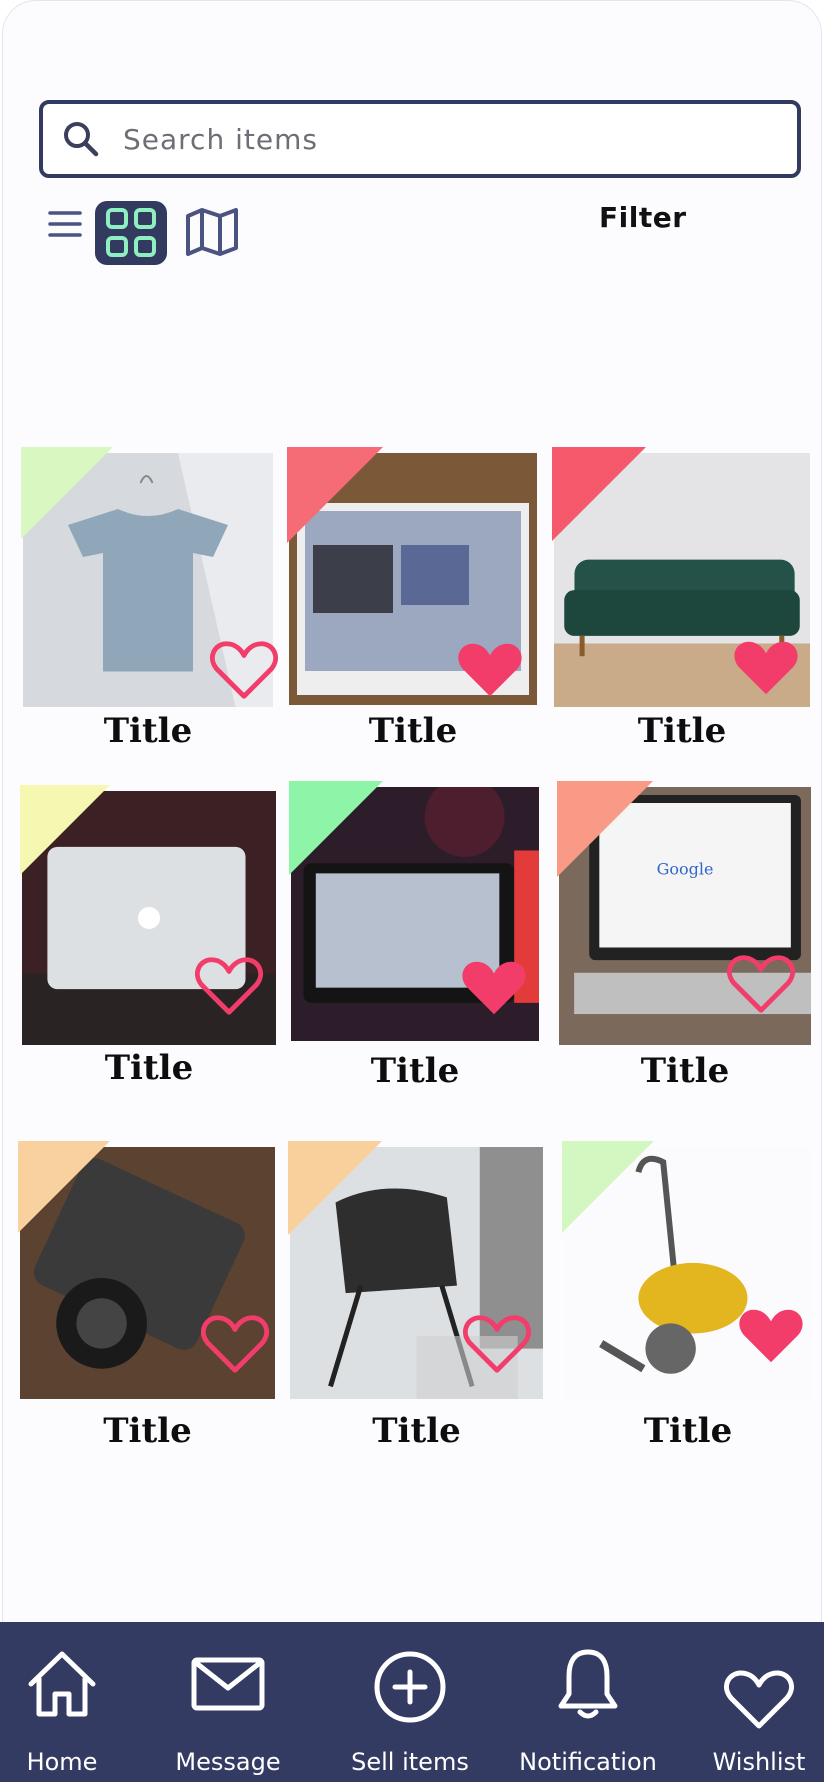 The image size is (824, 1782). Describe the element at coordinates (643, 217) in the screenshot. I see `filter-button: Filter` at that location.